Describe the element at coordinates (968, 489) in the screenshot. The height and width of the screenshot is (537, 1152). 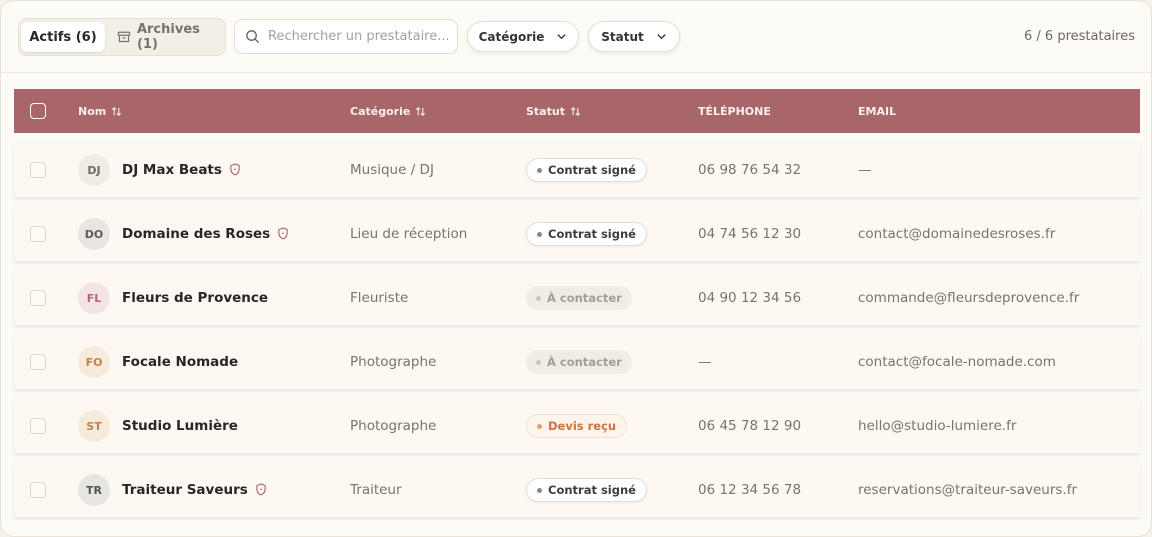
I see `email-cell: reservations@traiteur-saveurs.fr` at that location.